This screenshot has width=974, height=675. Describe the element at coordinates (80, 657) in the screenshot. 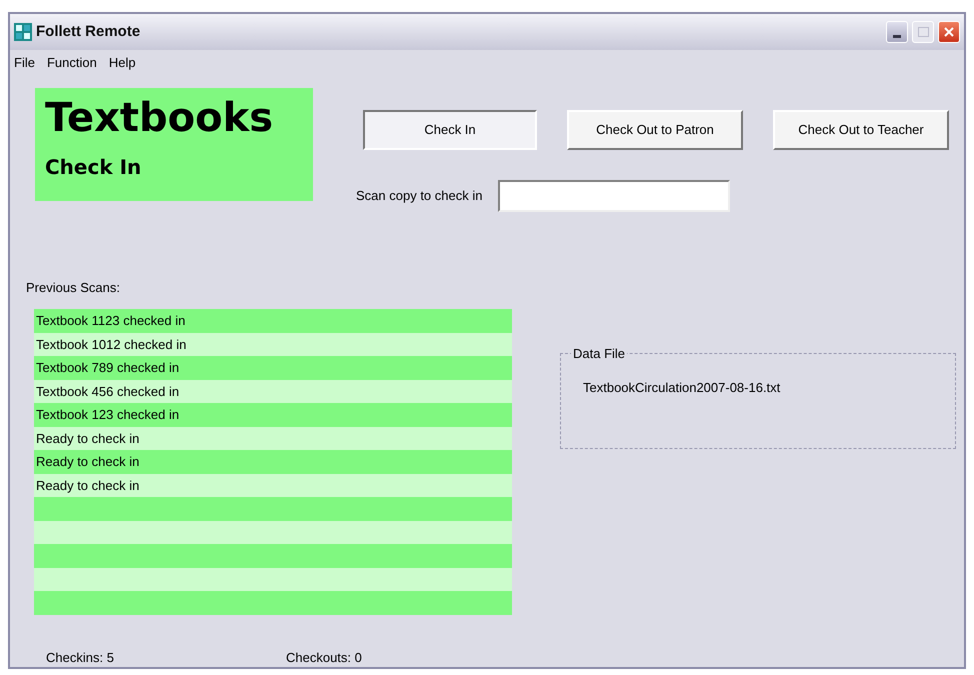

I see `status-count: Checkins: 5` at that location.